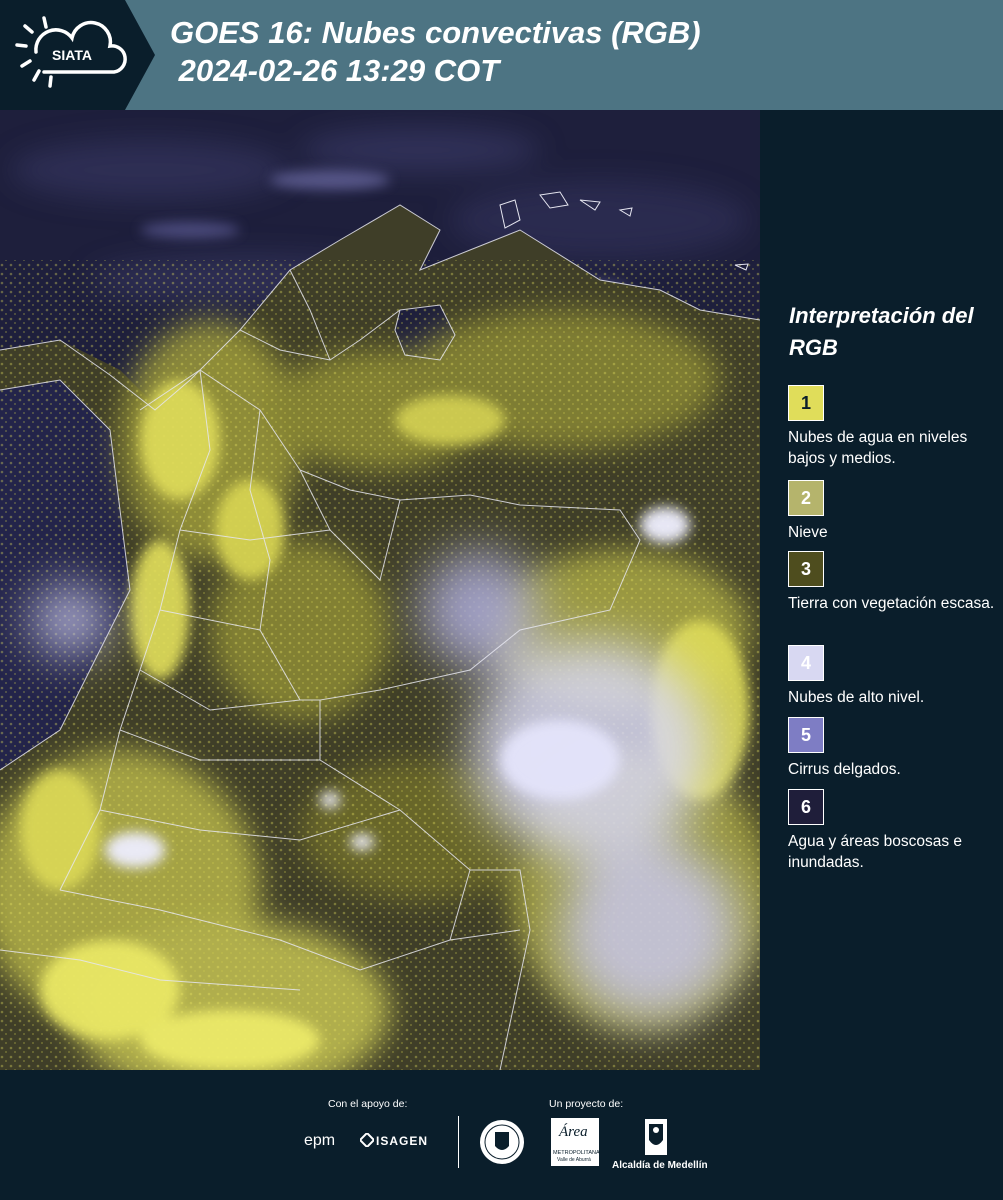  Describe the element at coordinates (368, 1104) in the screenshot. I see `support-label: Con el apoyo de:` at that location.